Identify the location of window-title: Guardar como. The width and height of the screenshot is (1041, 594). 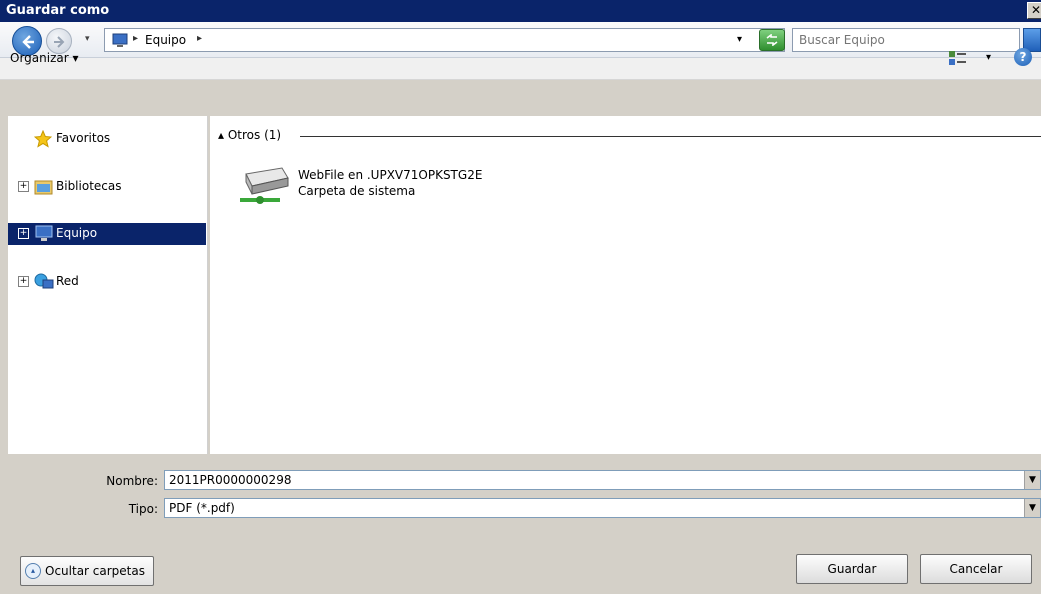
(58, 10).